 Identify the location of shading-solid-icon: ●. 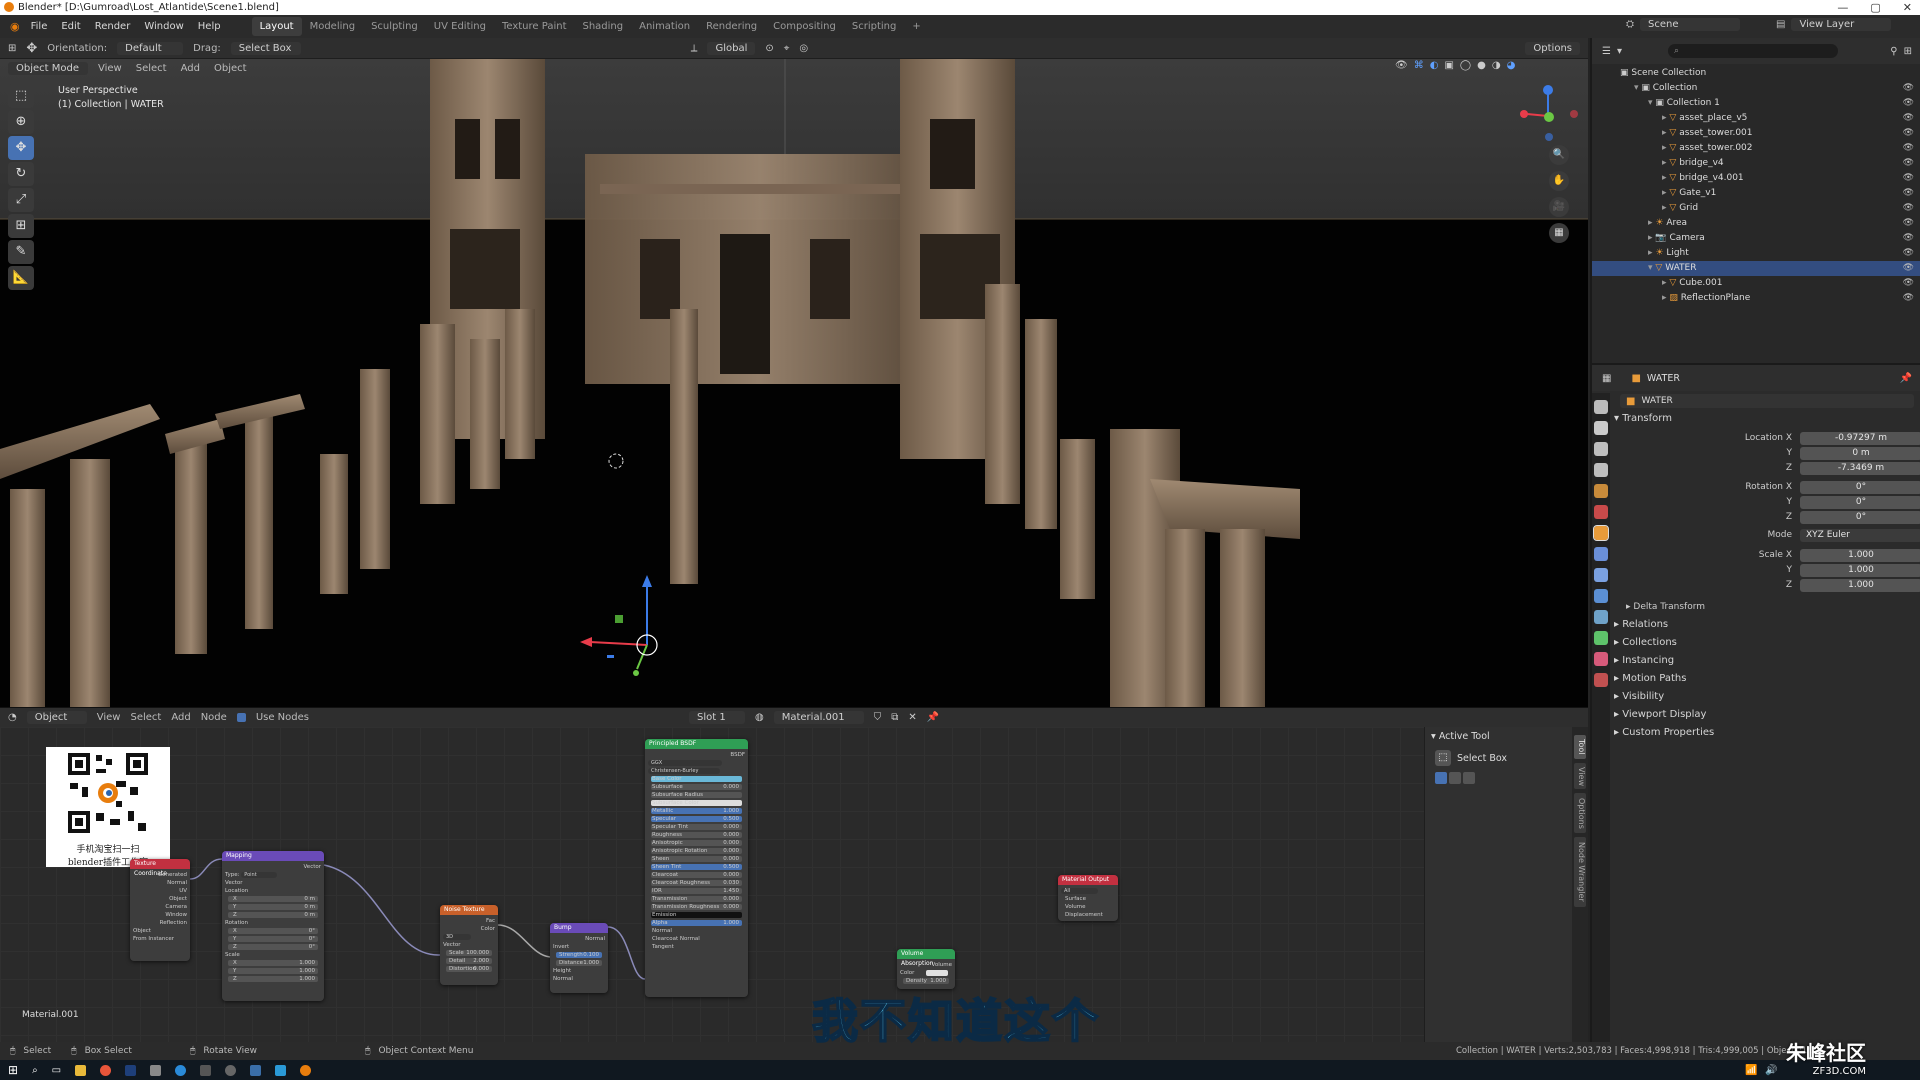
(1481, 65).